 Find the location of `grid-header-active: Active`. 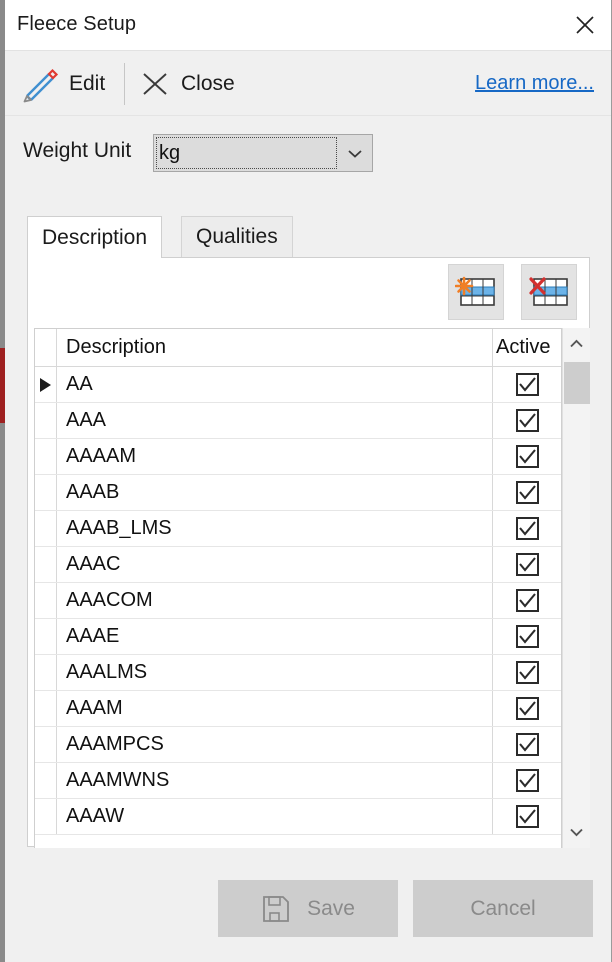

grid-header-active: Active is located at coordinates (527, 347).